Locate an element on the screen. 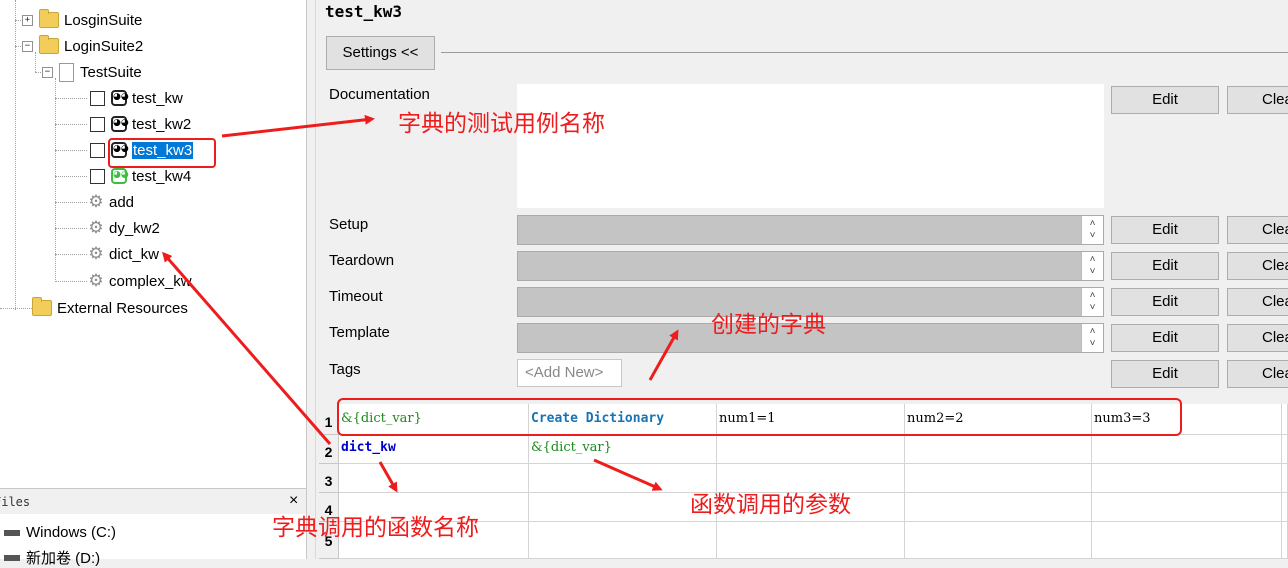  arrow-to-dict-kw is located at coordinates (247, 348).